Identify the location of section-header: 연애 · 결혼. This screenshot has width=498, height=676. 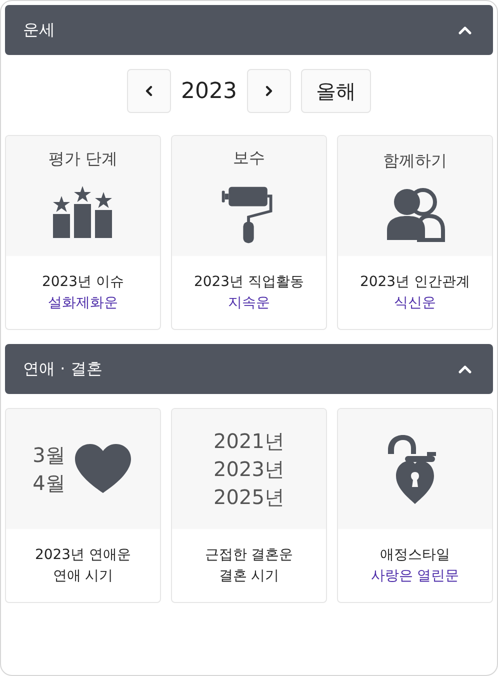
(249, 369).